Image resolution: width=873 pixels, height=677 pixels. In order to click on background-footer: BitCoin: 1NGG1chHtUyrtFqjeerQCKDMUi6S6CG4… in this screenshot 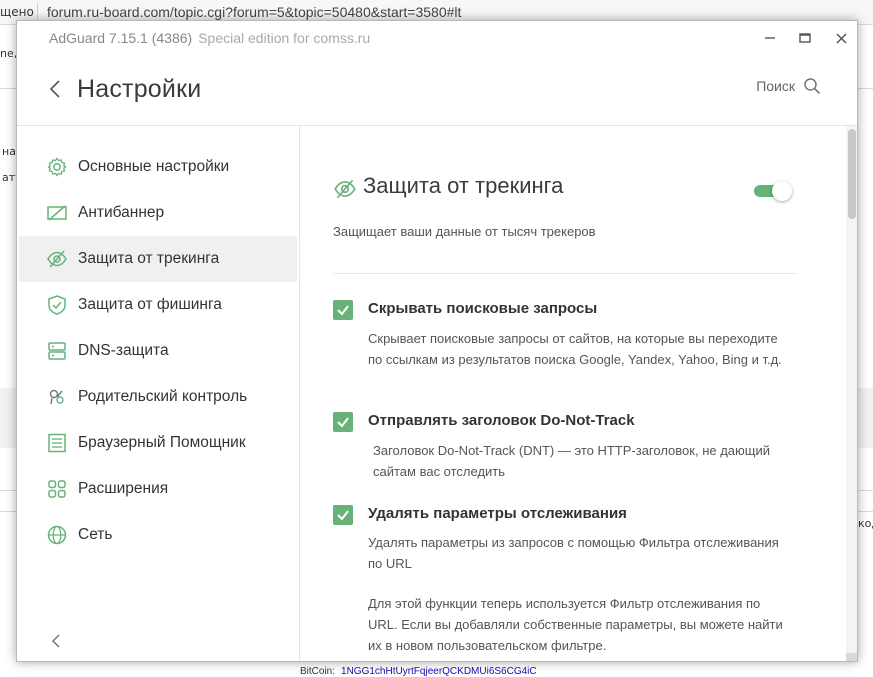, I will do `click(418, 671)`.